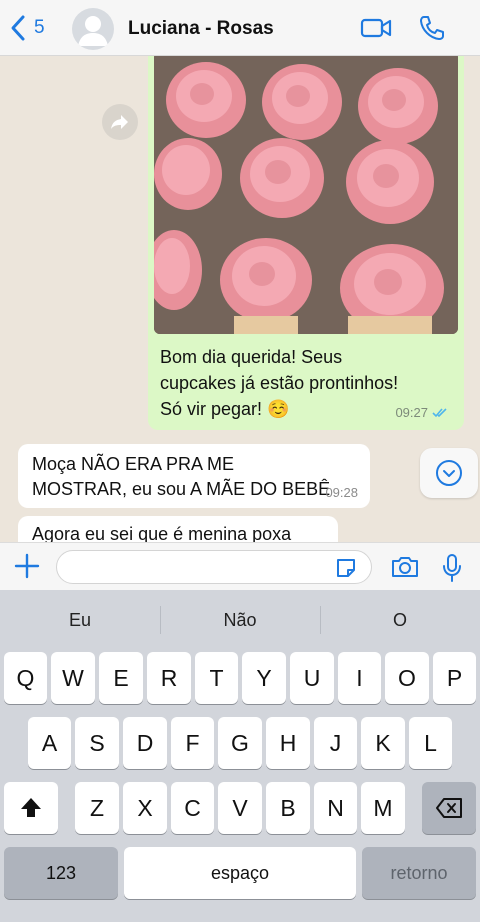 This screenshot has height=922, width=480. What do you see at coordinates (411, 412) in the screenshot?
I see `outgoing-time: 09:27` at bounding box center [411, 412].